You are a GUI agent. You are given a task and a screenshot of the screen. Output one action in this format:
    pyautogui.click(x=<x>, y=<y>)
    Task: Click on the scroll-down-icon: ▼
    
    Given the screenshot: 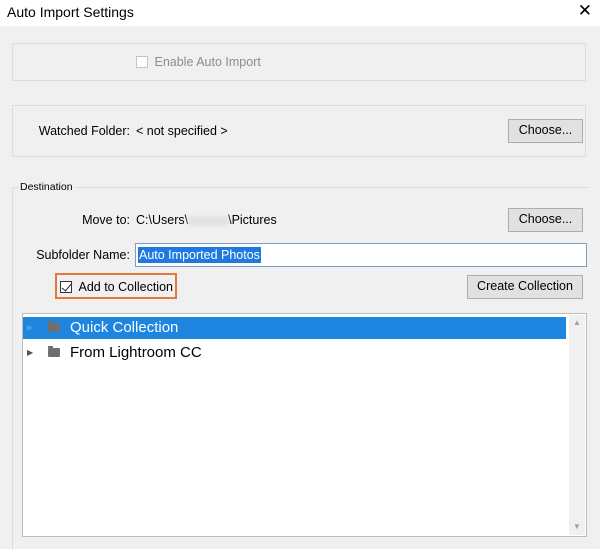 What is the action you would take?
    pyautogui.click(x=577, y=527)
    